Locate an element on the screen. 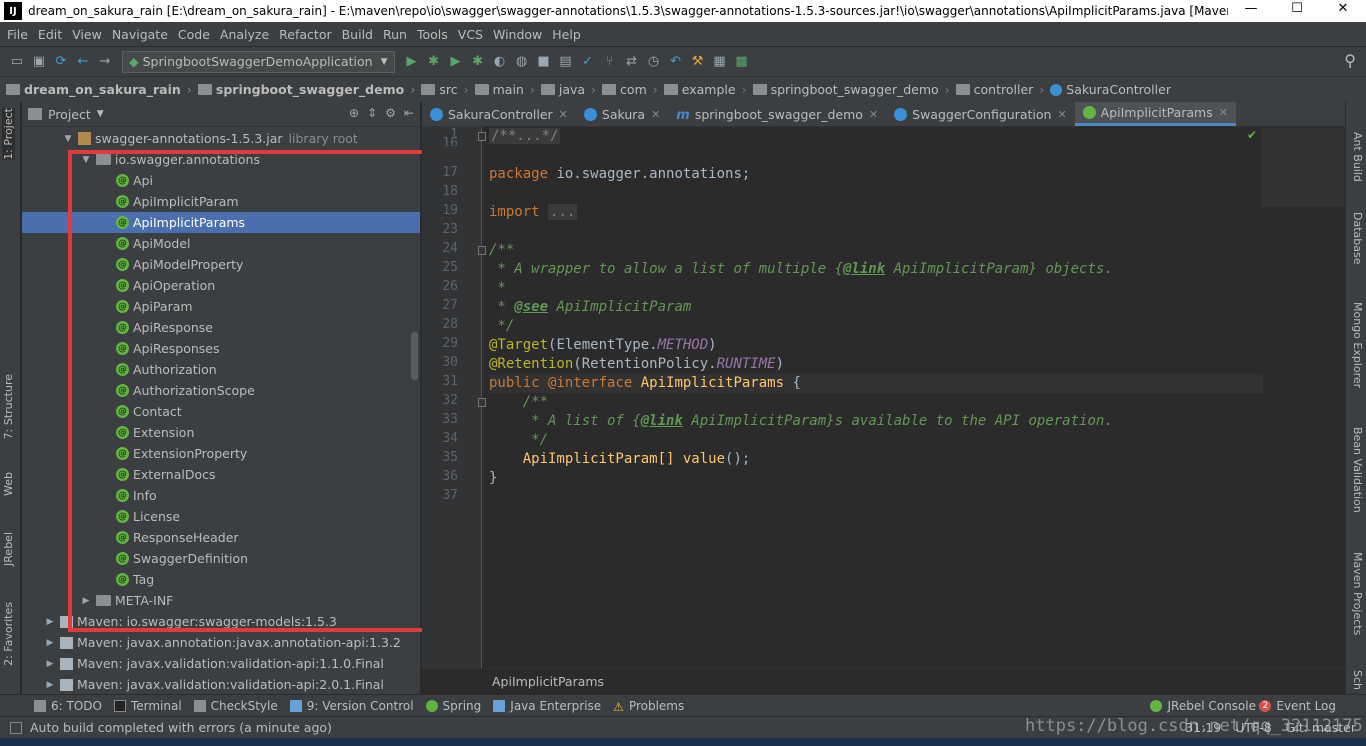 This screenshot has width=1366, height=746. tab-sch: Sch is located at coordinates (1357, 680).